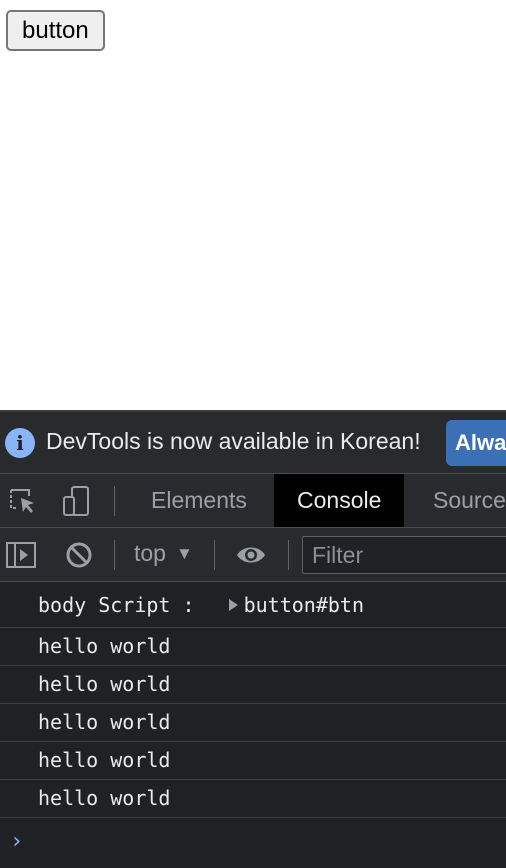 The width and height of the screenshot is (506, 868). Describe the element at coordinates (199, 500) in the screenshot. I see `tab-elements: Elements` at that location.